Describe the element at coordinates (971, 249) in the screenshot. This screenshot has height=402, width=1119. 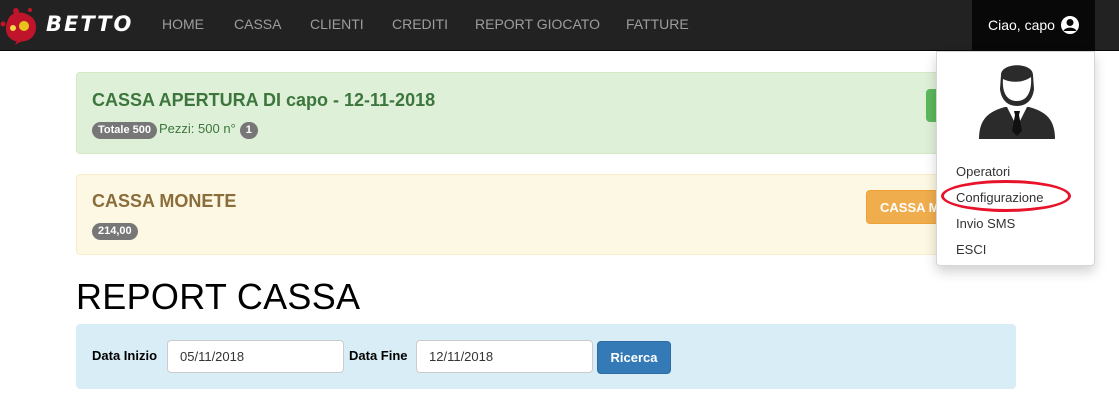
I see `menu-item-esci: ESCI` at that location.